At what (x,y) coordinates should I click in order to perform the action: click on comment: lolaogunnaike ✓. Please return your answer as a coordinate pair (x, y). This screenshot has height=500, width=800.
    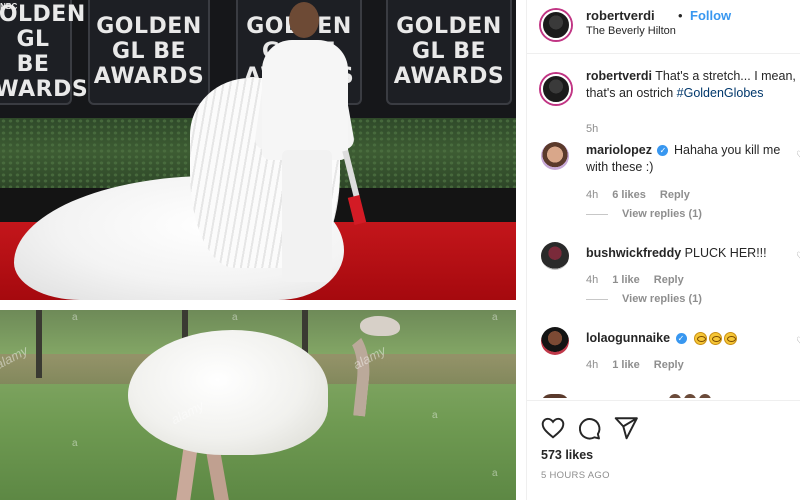
    Looking at the image, I should click on (688, 338).